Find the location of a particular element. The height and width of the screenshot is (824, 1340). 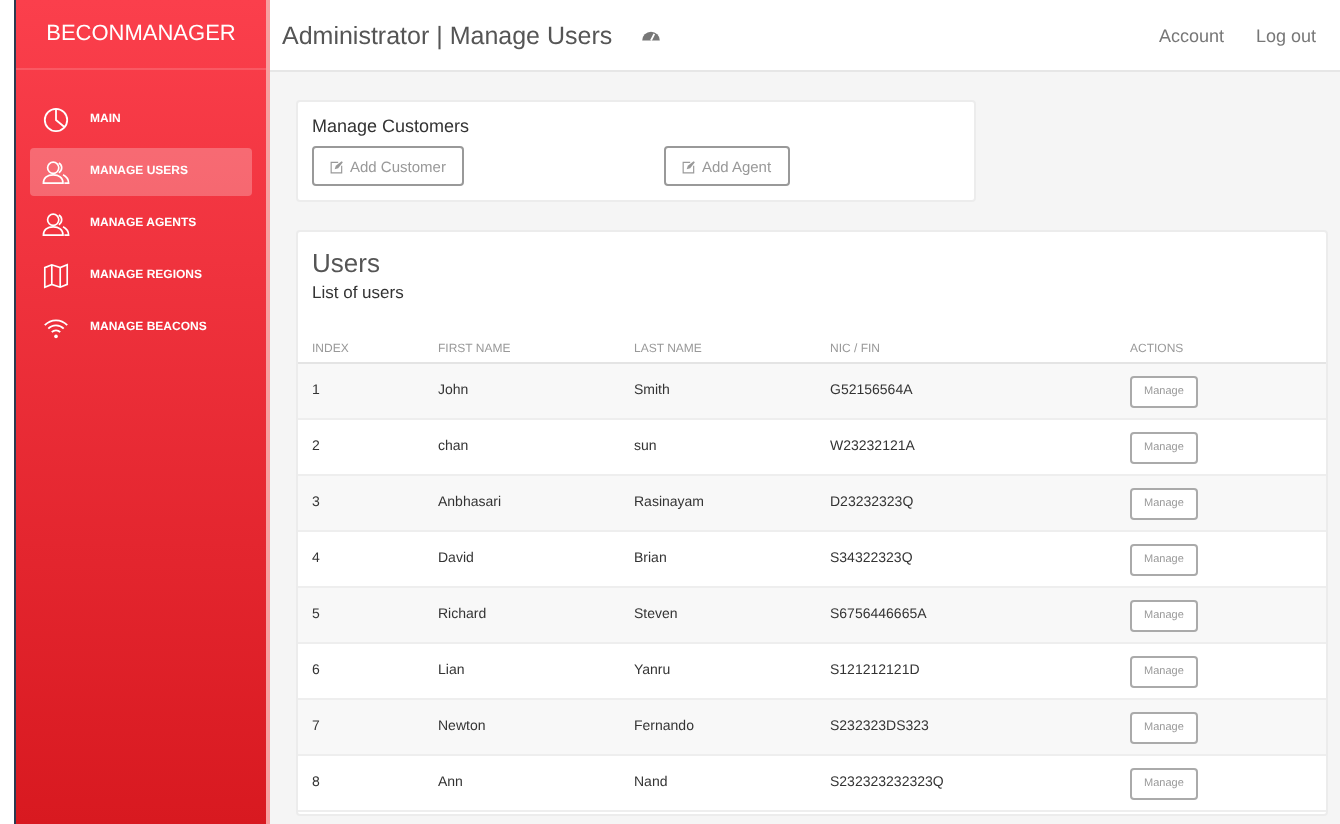

map-icon is located at coordinates (56, 276).